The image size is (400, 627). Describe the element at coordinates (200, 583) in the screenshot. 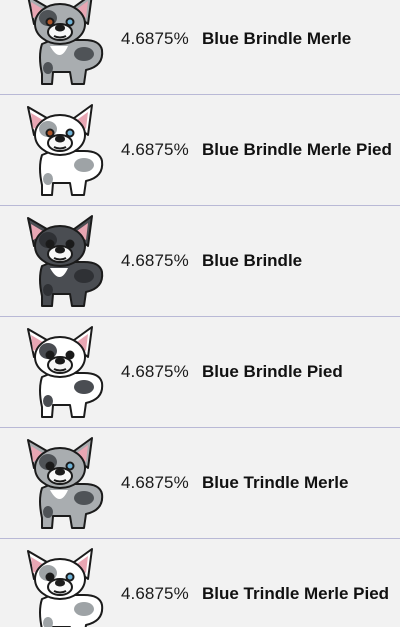

I see `list-item: 4.6875% Blue Trindle Merle Pied` at that location.